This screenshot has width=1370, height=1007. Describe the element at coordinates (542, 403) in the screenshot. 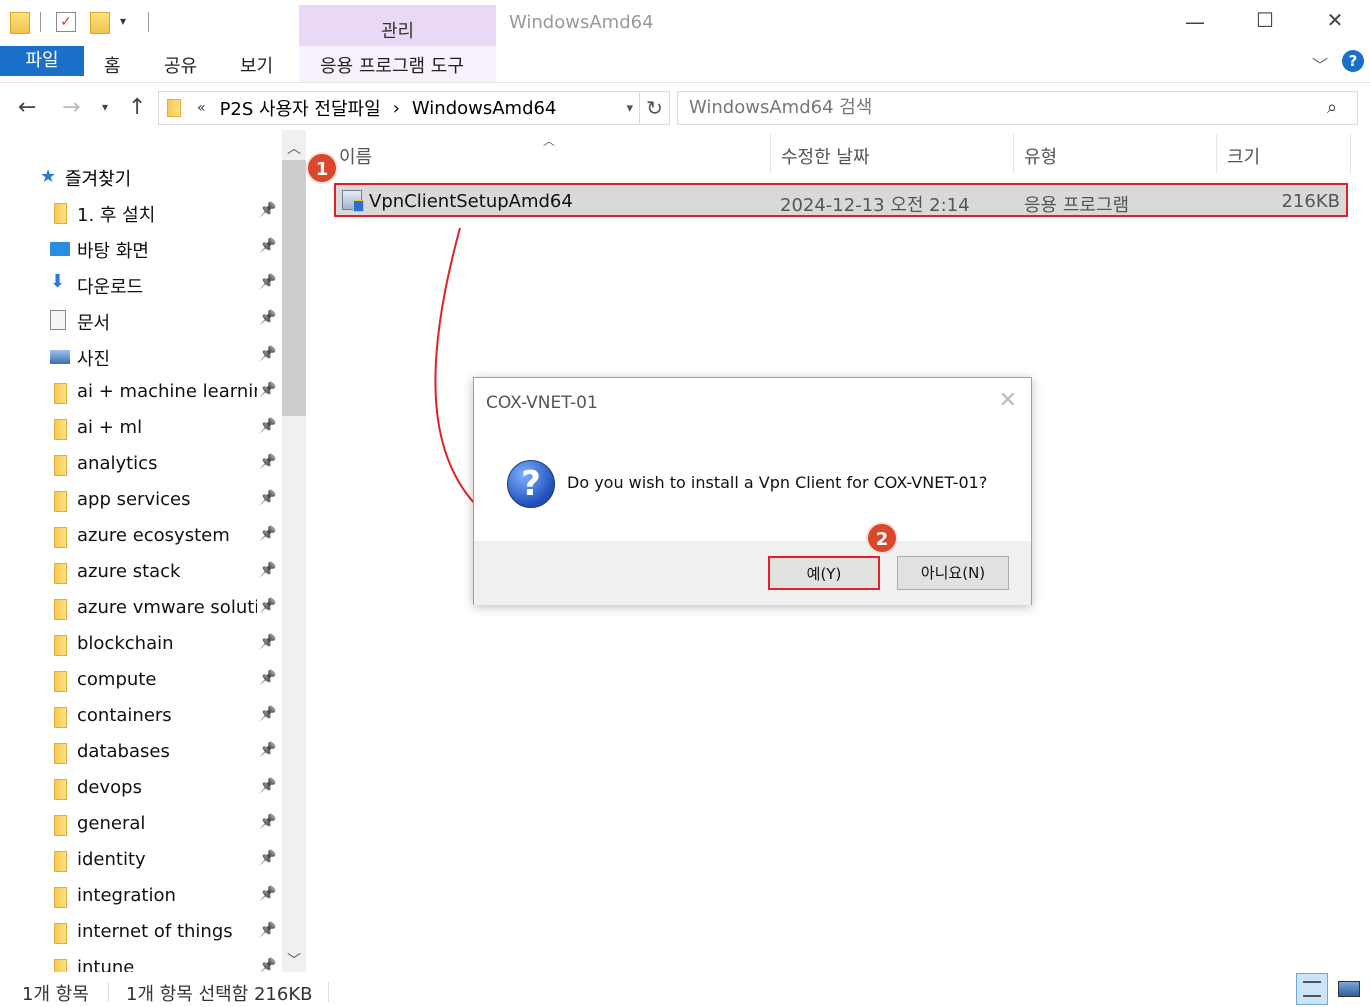

I see `dialog-title: COX-VNET-01` at that location.